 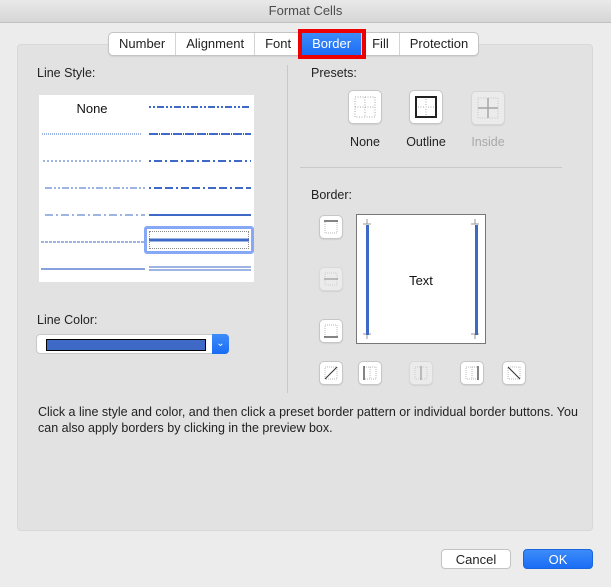 What do you see at coordinates (143, 44) in the screenshot?
I see `tab-number: Number` at bounding box center [143, 44].